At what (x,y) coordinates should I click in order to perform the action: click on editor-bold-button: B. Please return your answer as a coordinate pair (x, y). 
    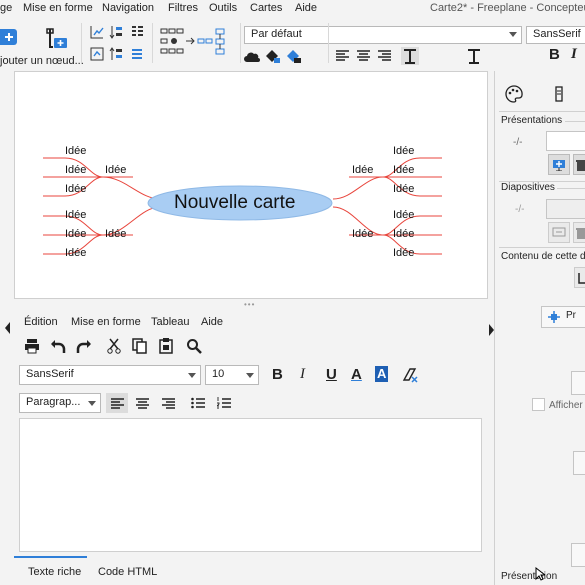
    Looking at the image, I should click on (277, 374).